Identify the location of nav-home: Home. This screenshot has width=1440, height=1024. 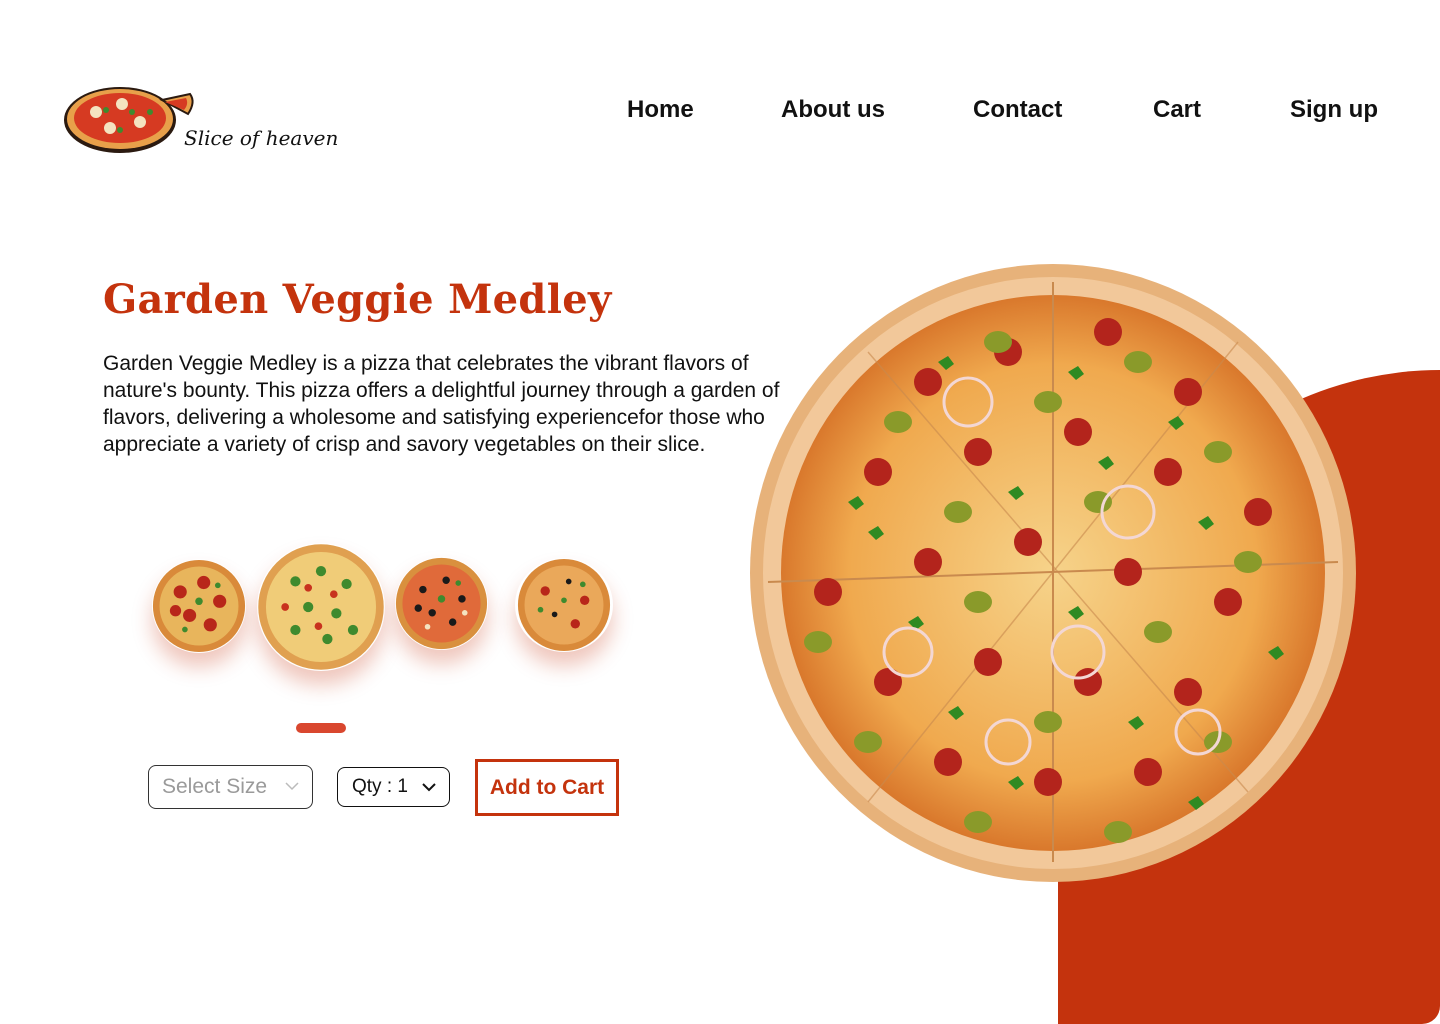
(660, 110).